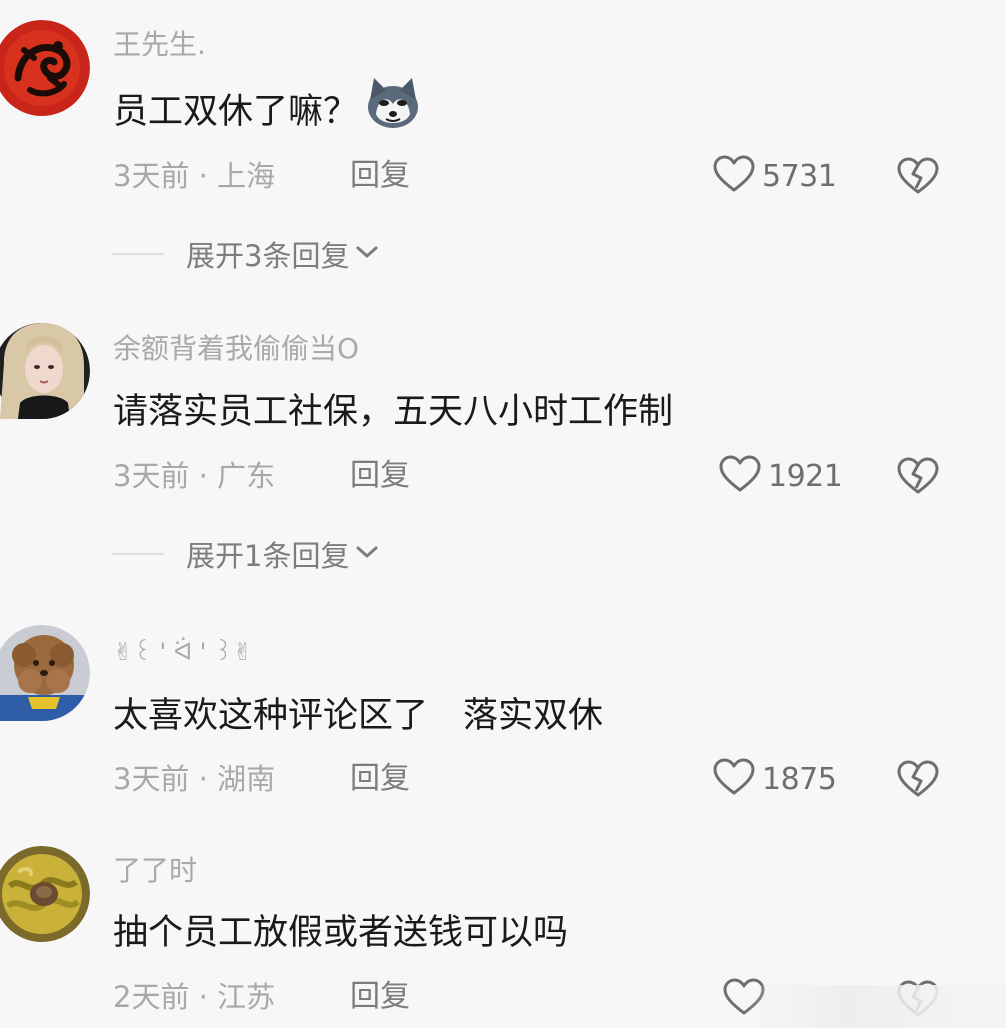 This screenshot has height=1028, width=1006. Describe the element at coordinates (151, 997) in the screenshot. I see `comment-time: 2天前` at that location.